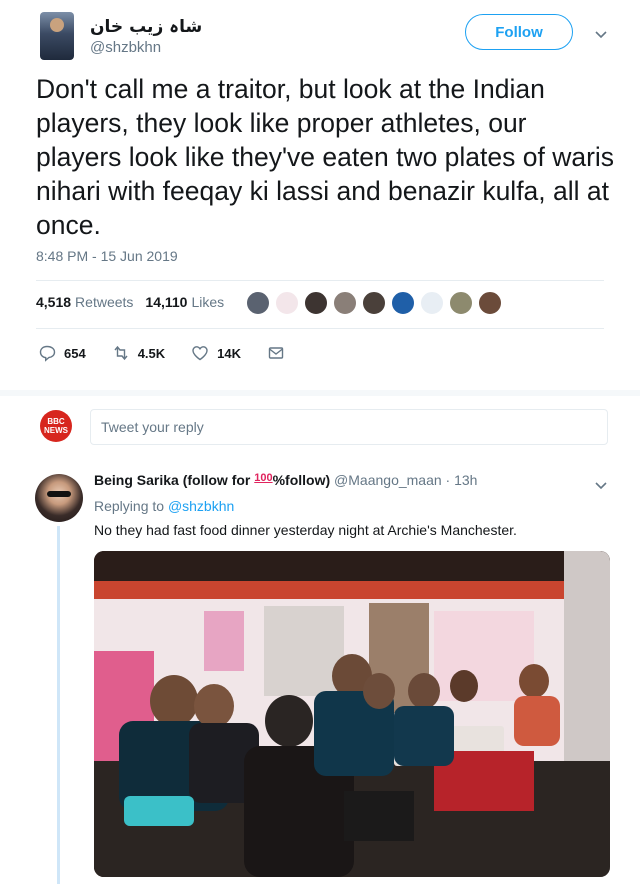  I want to click on likes-count: 14,110, so click(166, 302).